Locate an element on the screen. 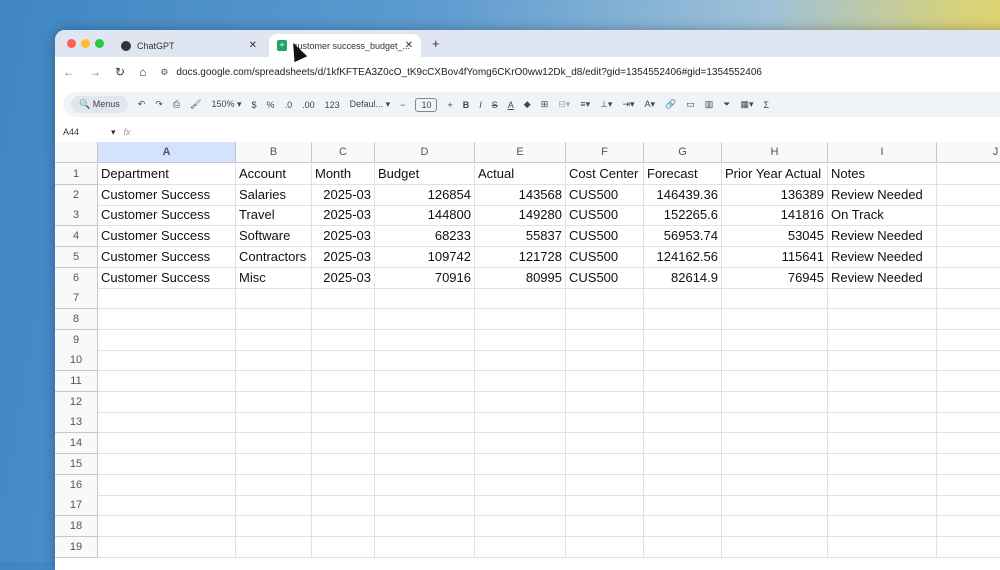  row-header: 5 is located at coordinates (76, 257).